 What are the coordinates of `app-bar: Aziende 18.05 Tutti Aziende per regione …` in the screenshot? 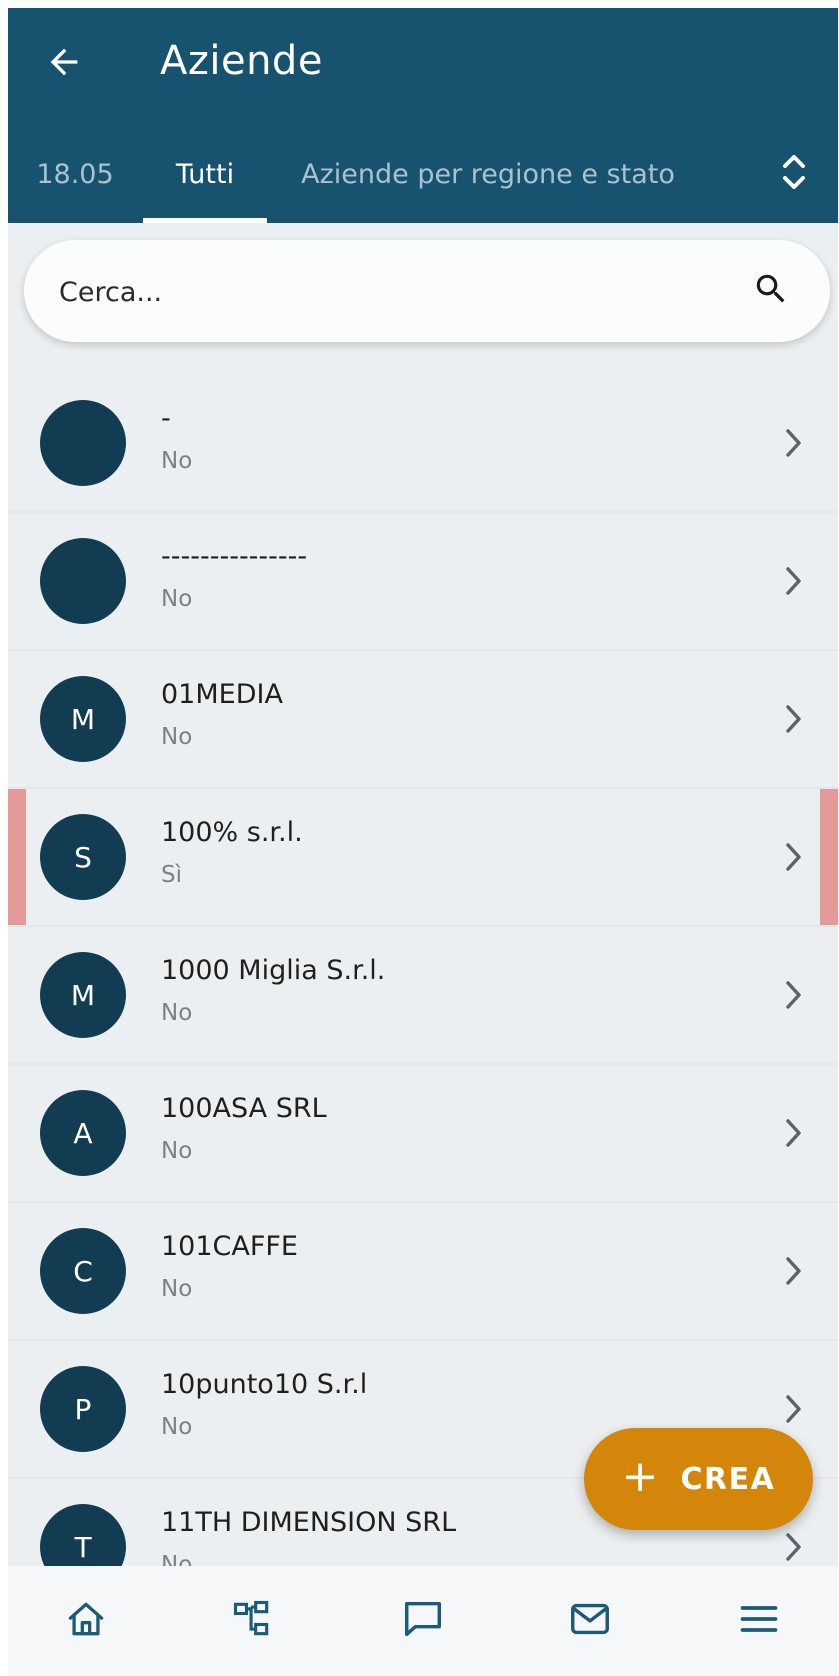 It's located at (423, 115).